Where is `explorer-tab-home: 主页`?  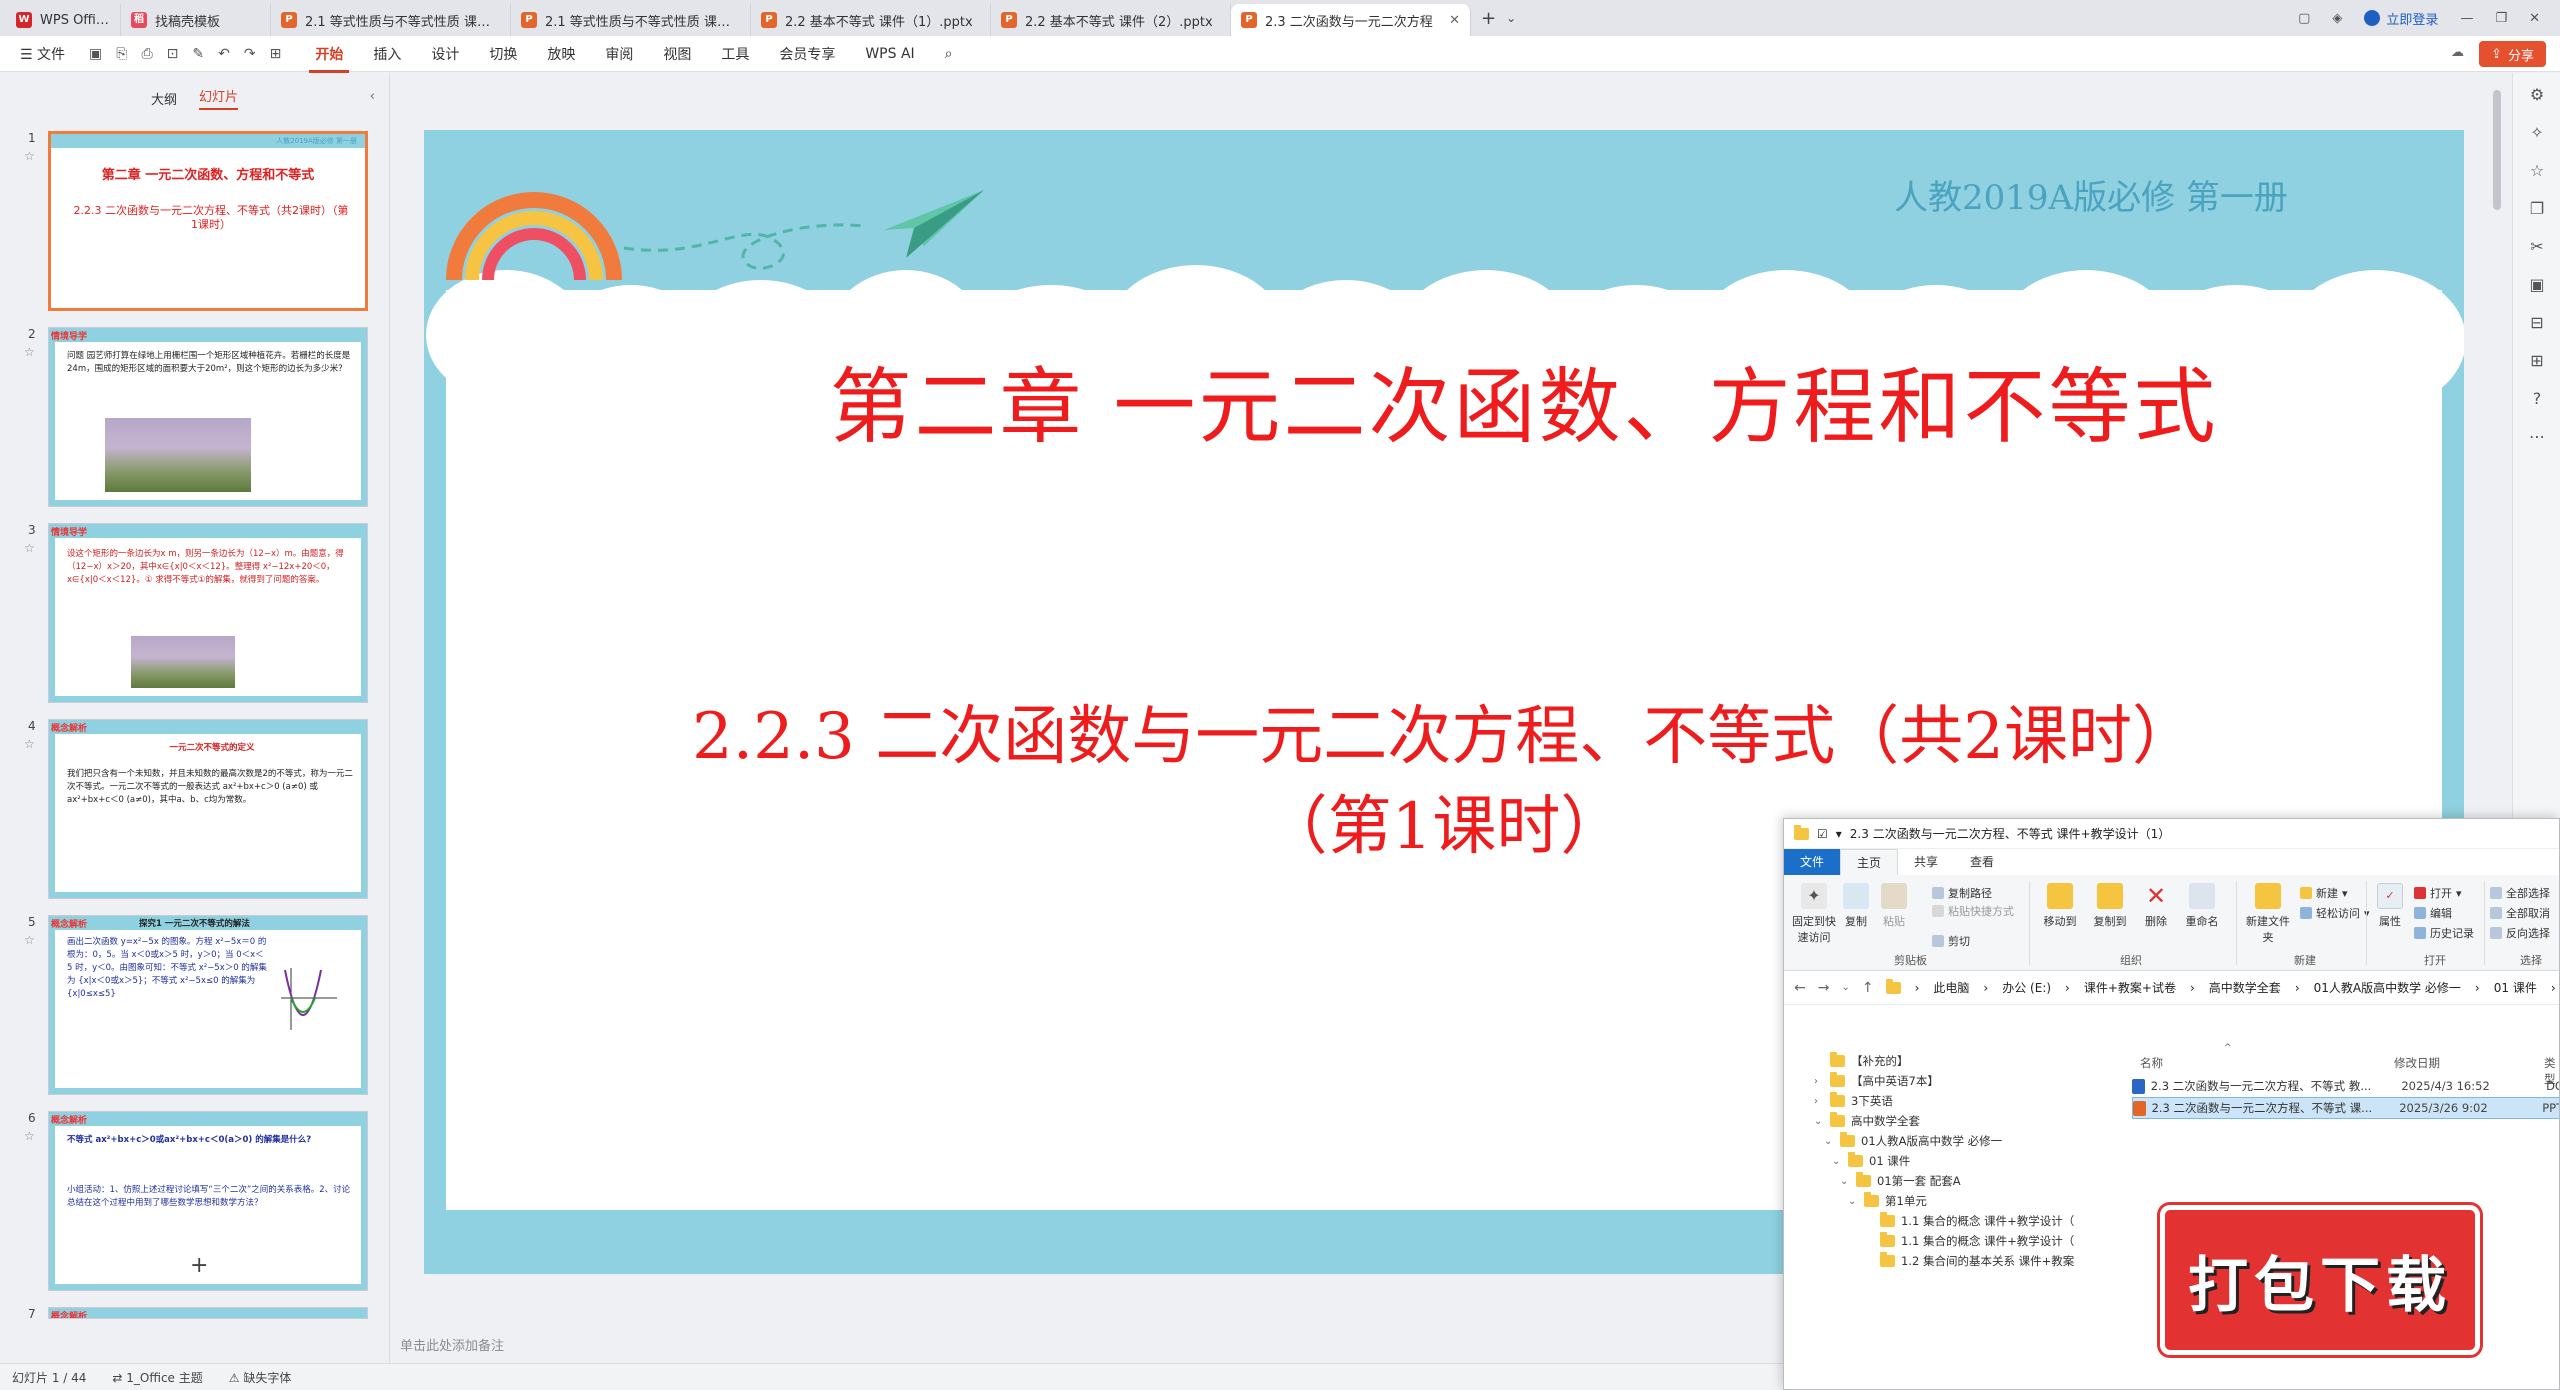
explorer-tab-home: 主页 is located at coordinates (1869, 862).